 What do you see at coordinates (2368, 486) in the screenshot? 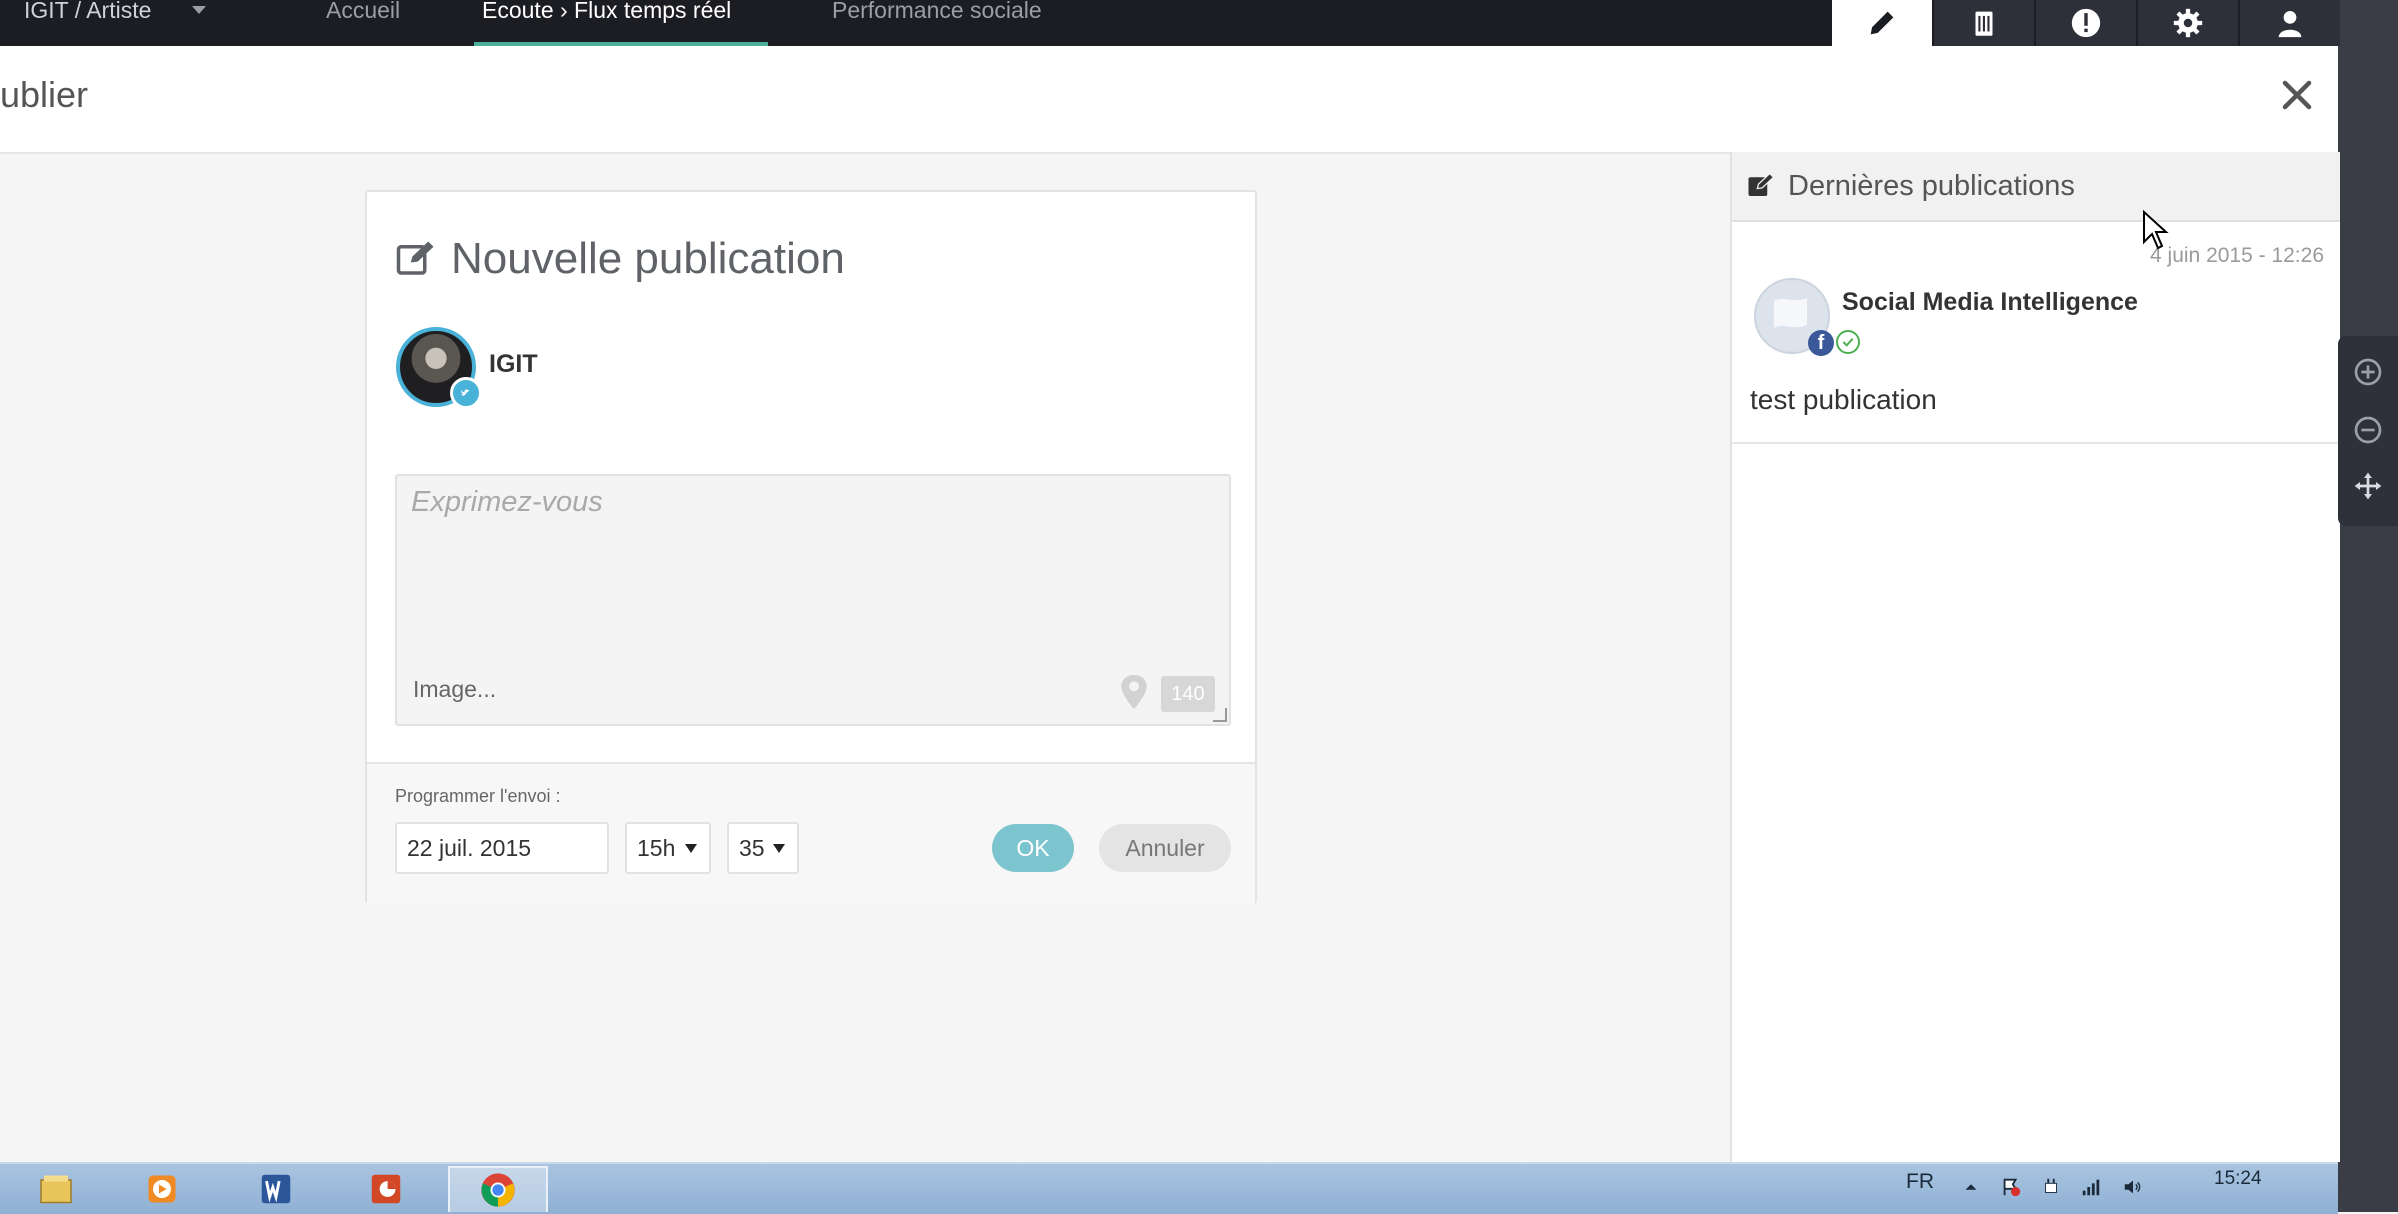
I see `move-icon` at bounding box center [2368, 486].